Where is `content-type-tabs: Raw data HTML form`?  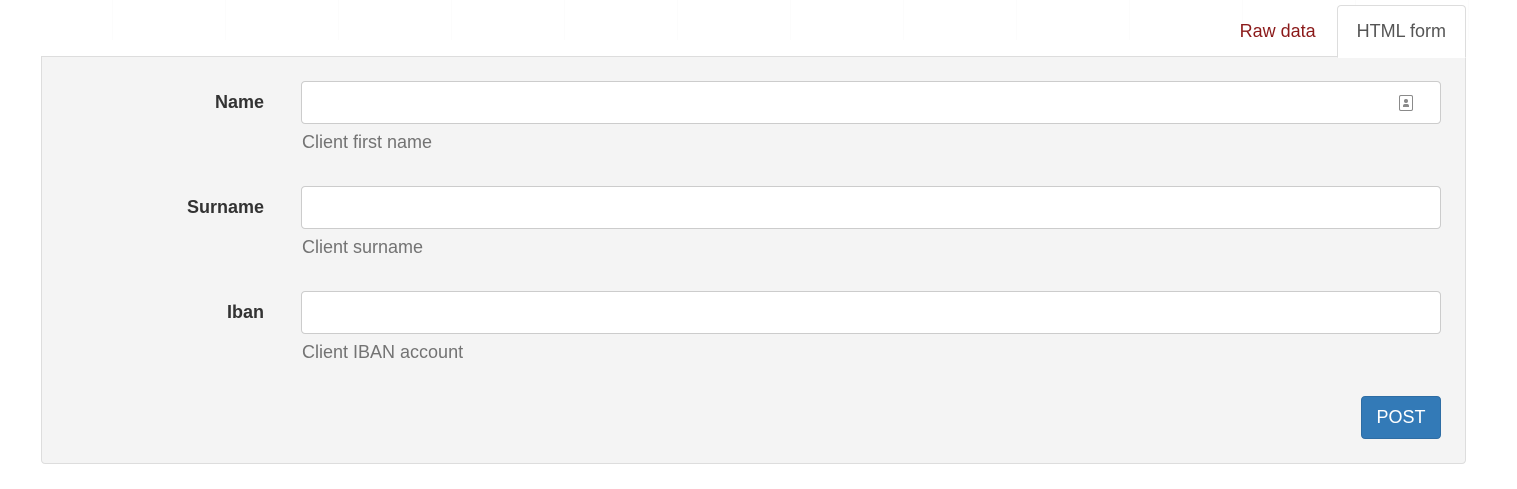
content-type-tabs: Raw data HTML form is located at coordinates (1343, 31).